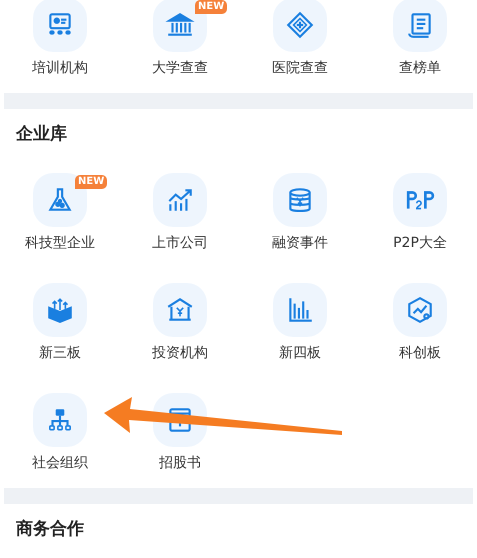  I want to click on hexagon-chart-icon, so click(420, 310).